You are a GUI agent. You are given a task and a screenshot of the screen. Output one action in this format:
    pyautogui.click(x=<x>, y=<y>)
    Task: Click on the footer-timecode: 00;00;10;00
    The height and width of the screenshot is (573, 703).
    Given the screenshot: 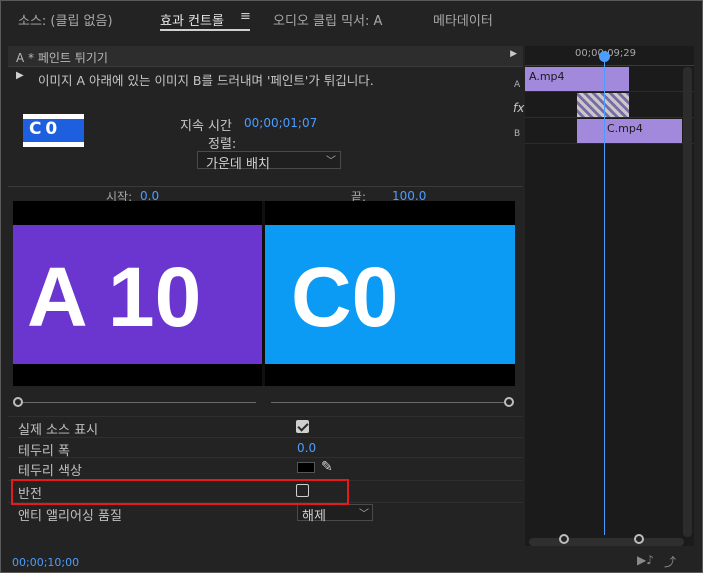 What is the action you would take?
    pyautogui.click(x=46, y=562)
    